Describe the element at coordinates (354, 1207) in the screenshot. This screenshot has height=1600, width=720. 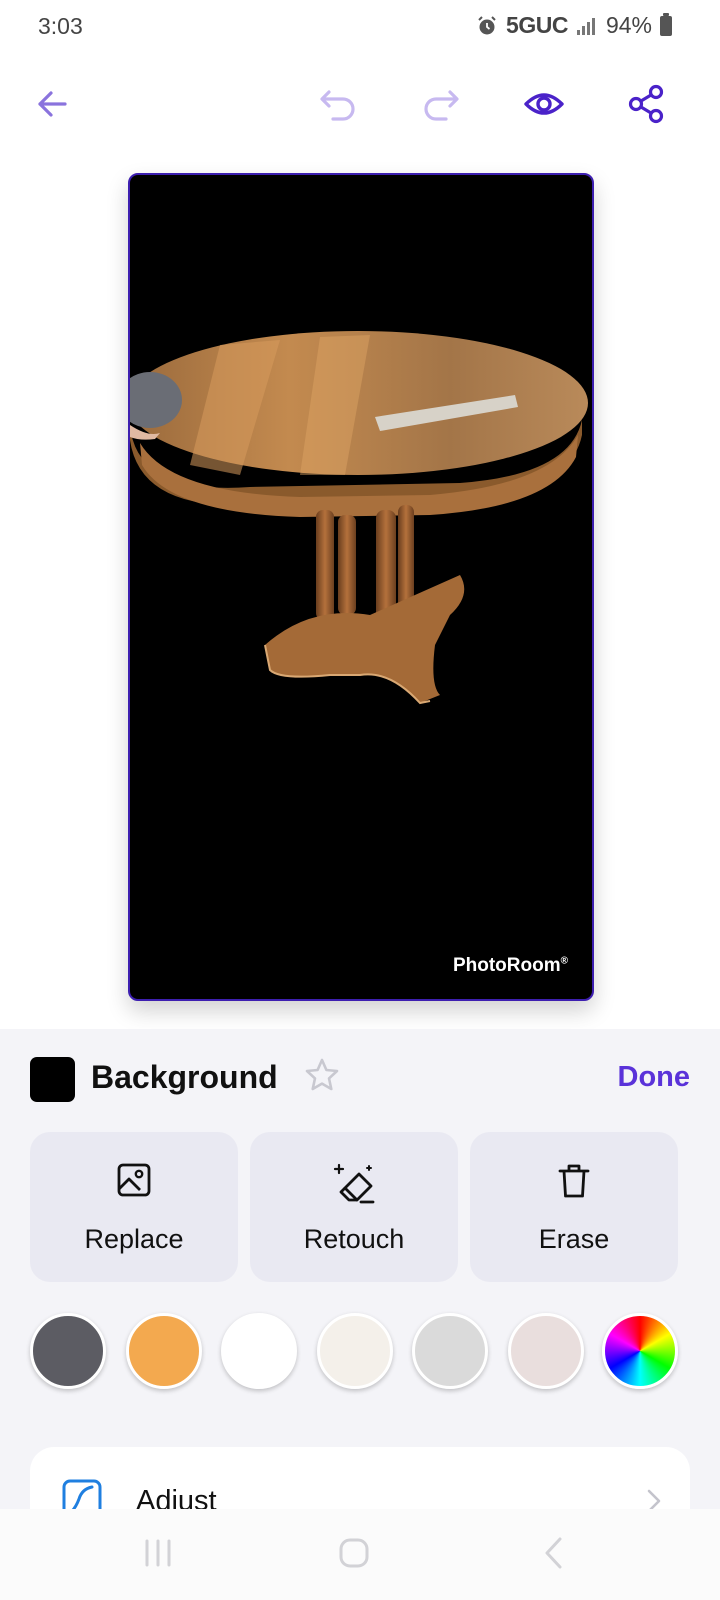
I see `retouch-button: Retouch` at that location.